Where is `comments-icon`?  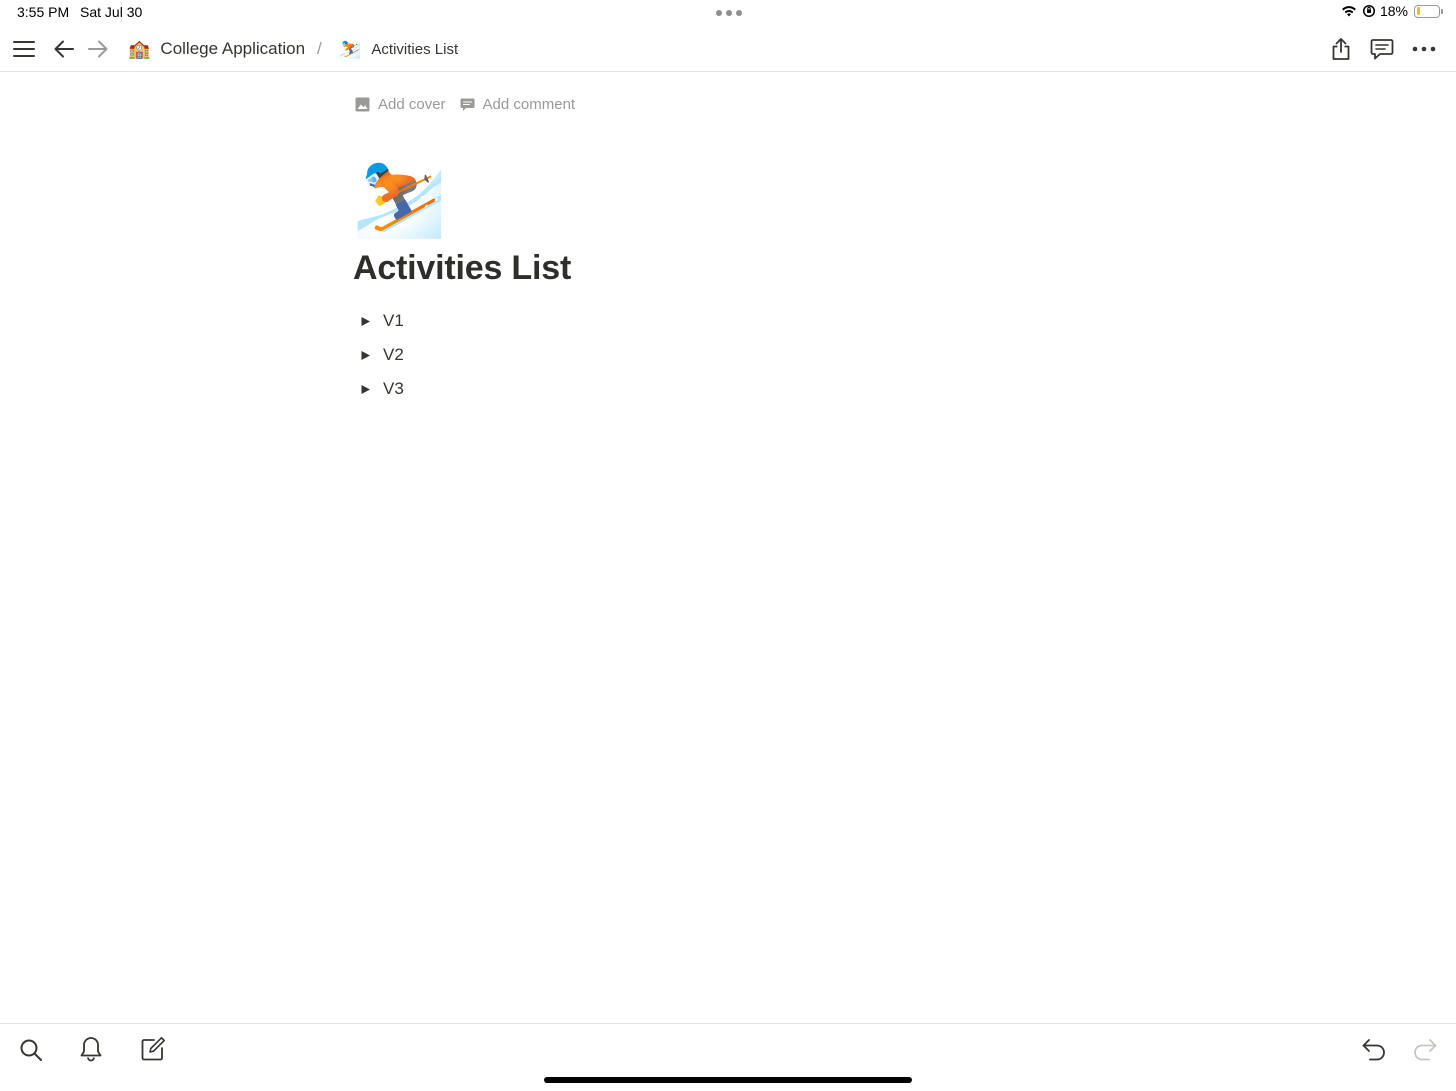 comments-icon is located at coordinates (1382, 49).